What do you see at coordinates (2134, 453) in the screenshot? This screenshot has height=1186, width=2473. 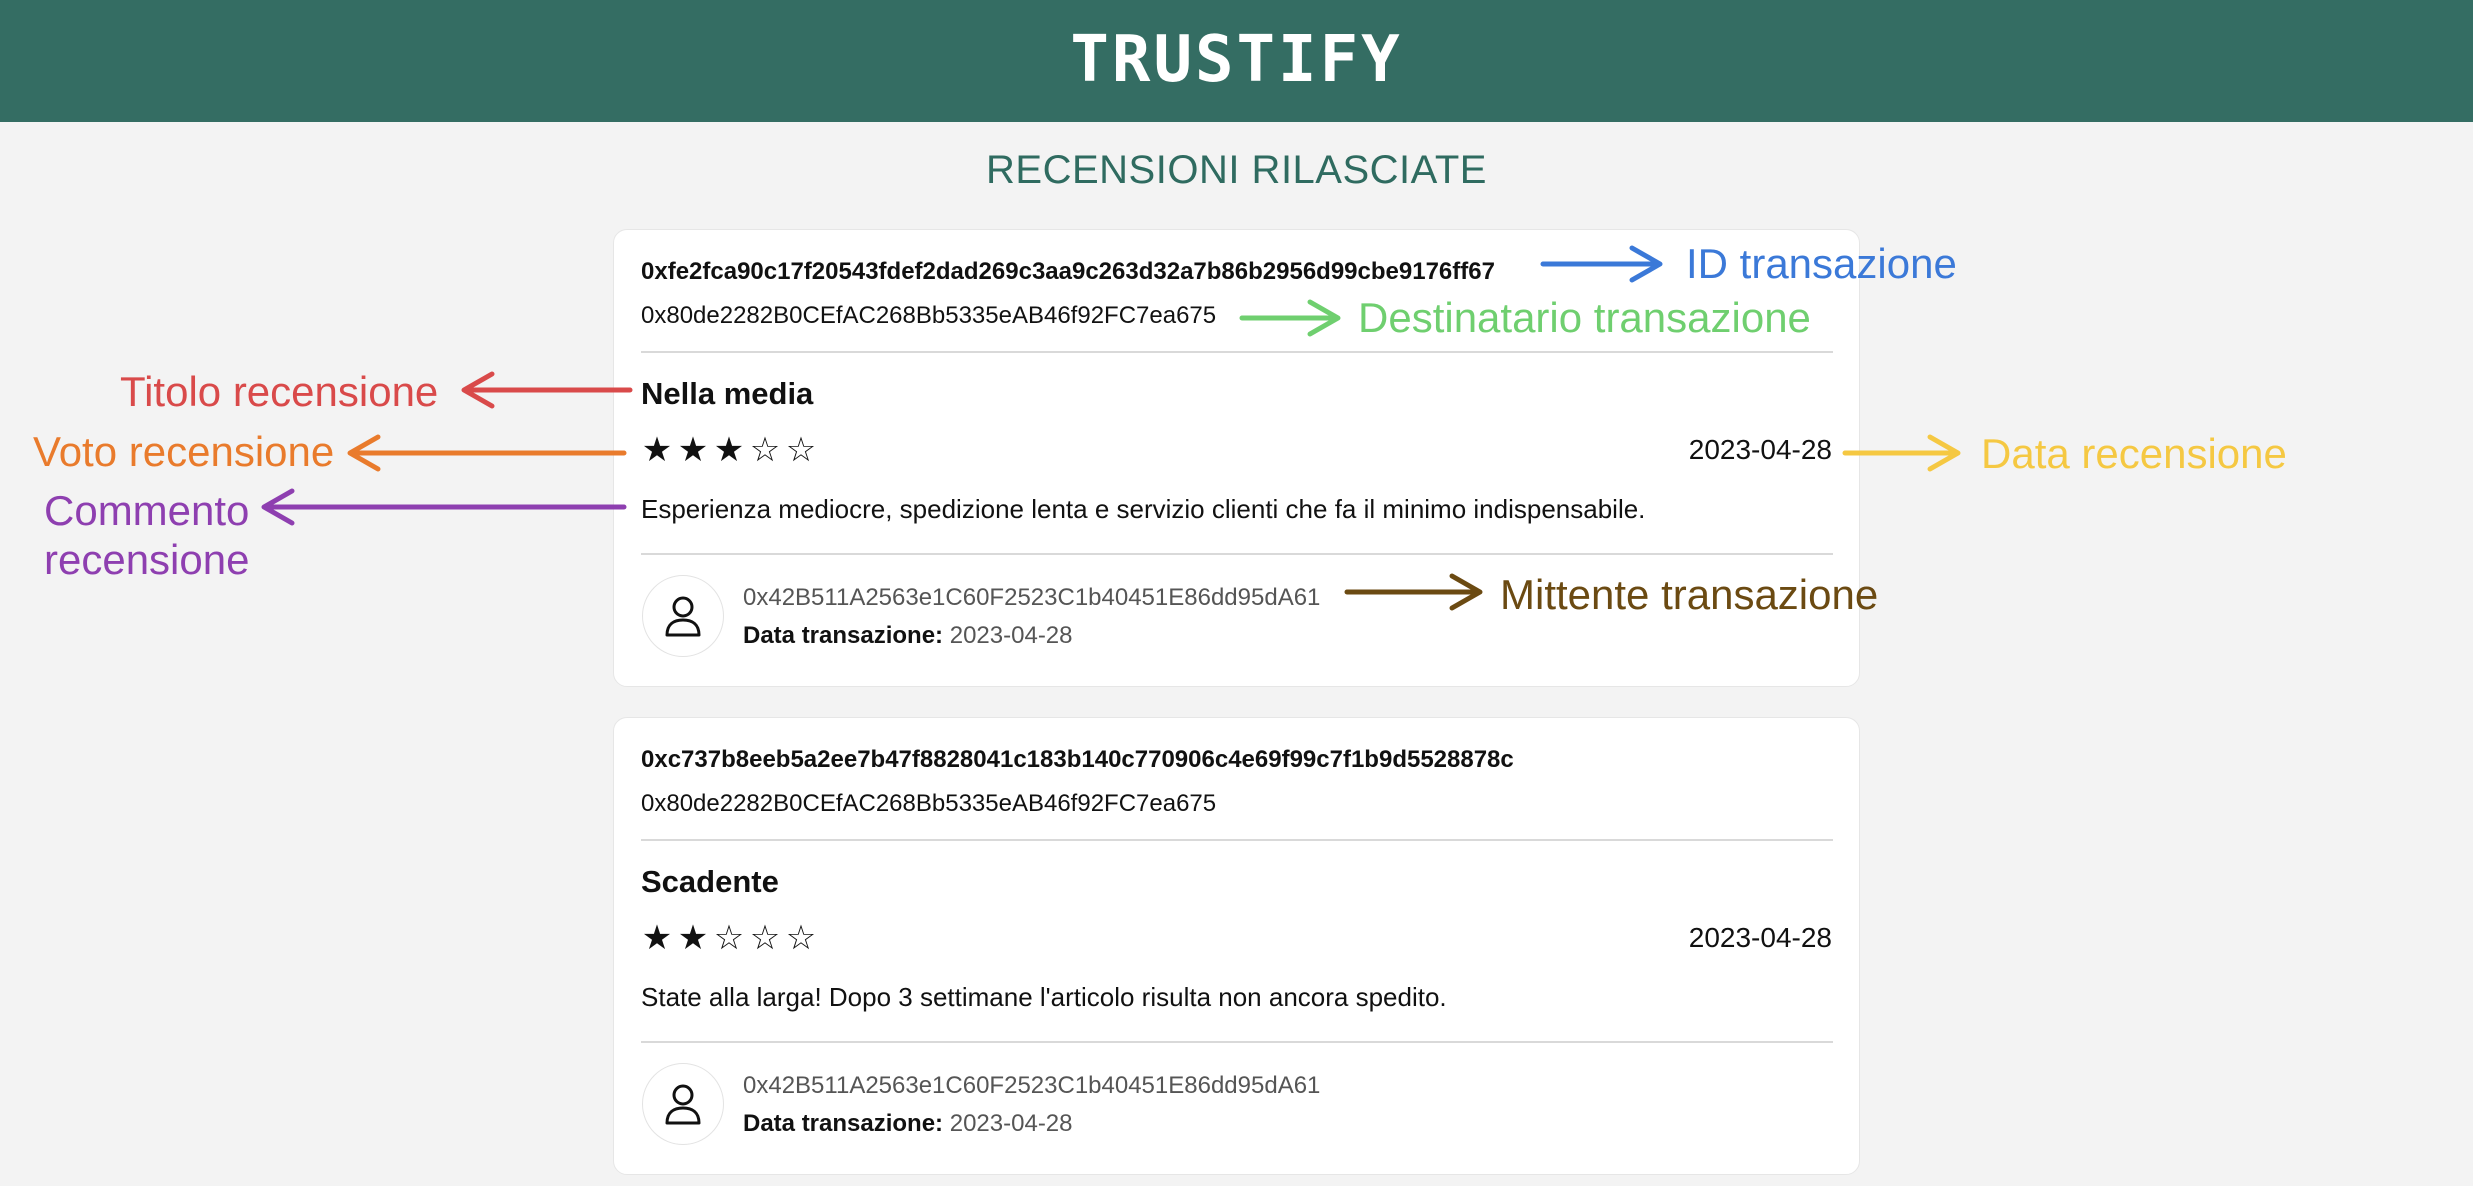 I see `annotation-data-recensione: Data recensione` at bounding box center [2134, 453].